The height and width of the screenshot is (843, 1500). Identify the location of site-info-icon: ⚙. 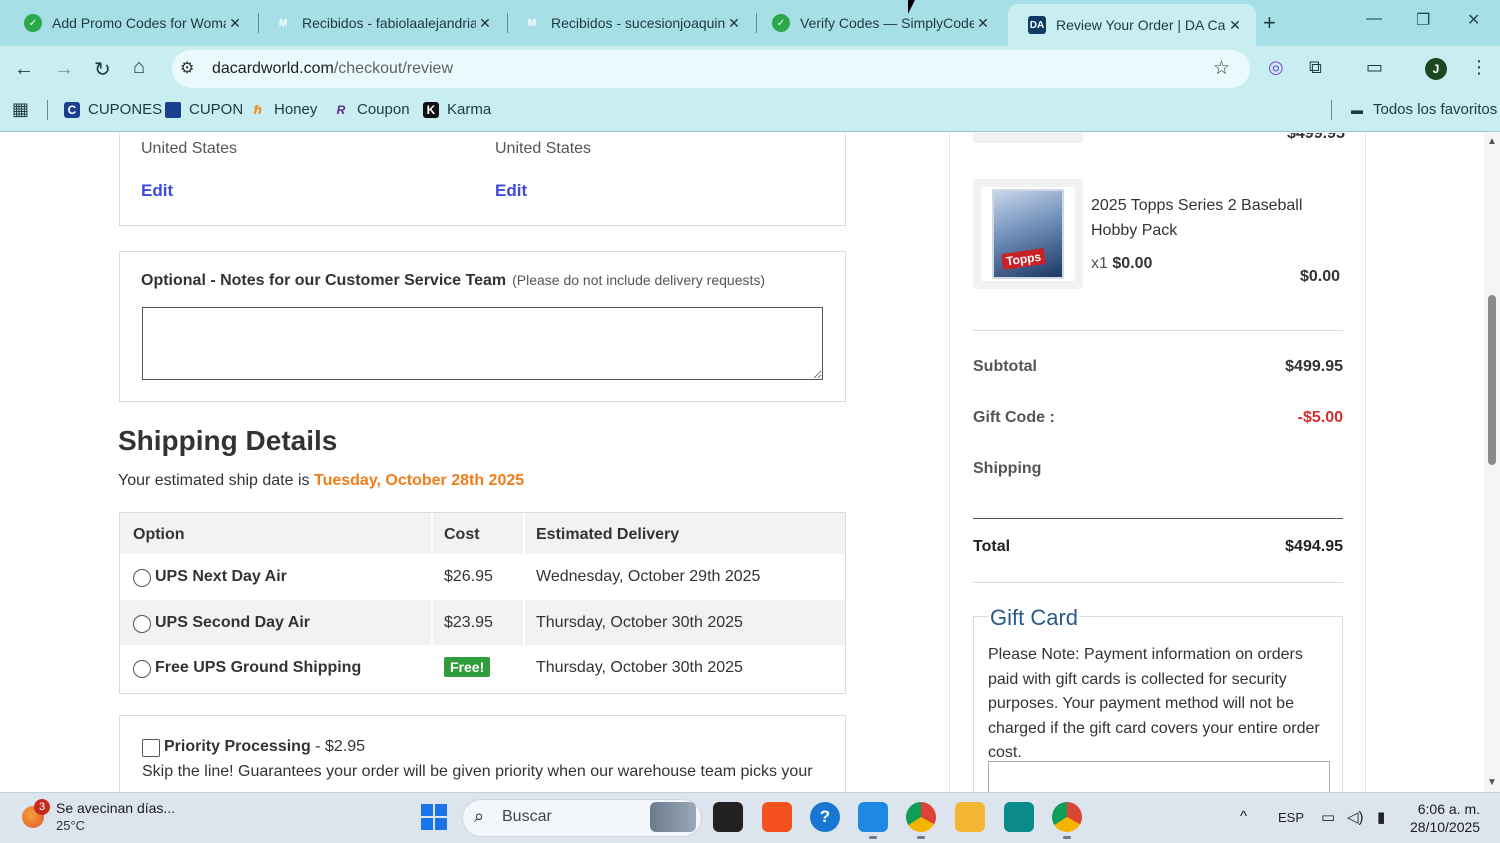
(187, 68).